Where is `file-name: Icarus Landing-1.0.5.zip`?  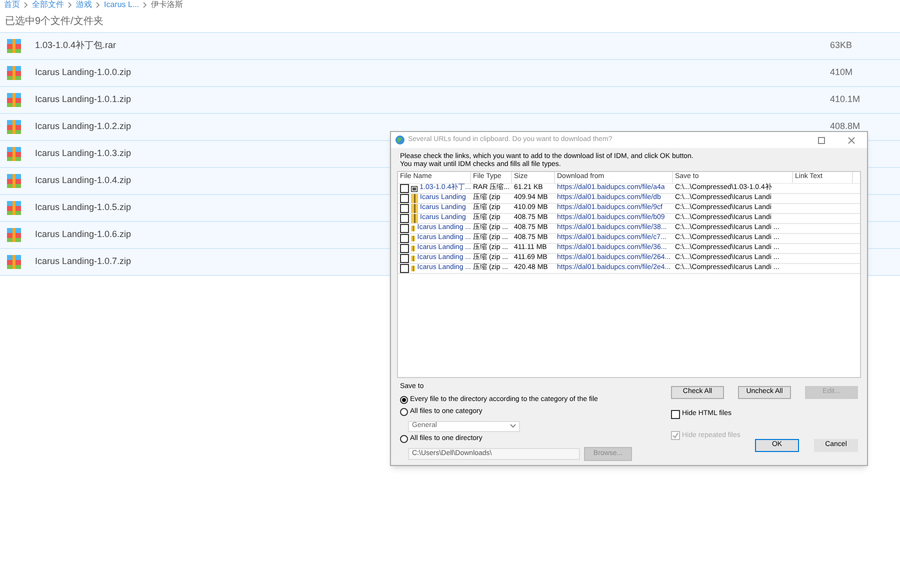 file-name: Icarus Landing-1.0.5.zip is located at coordinates (83, 207).